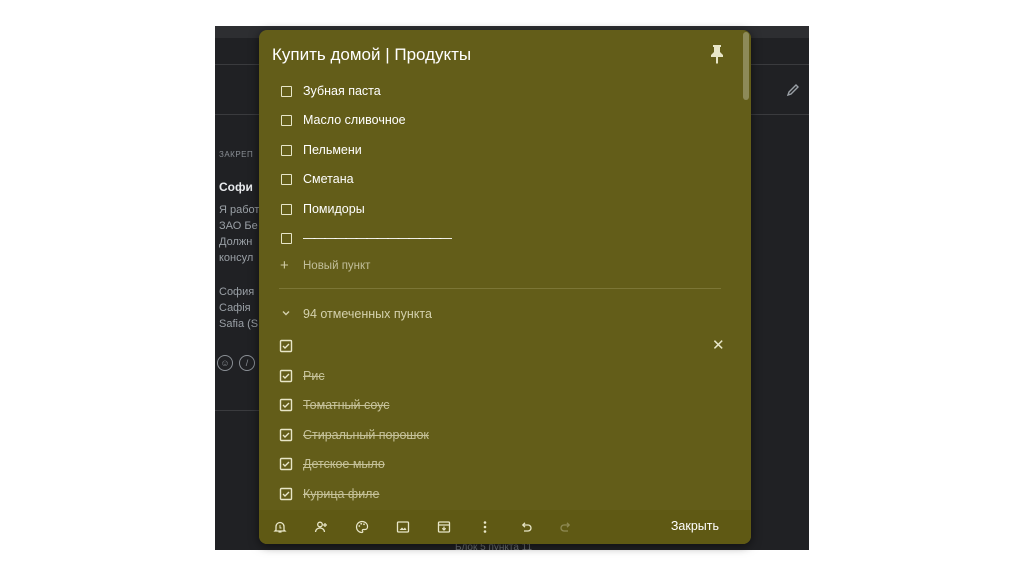  Describe the element at coordinates (505, 495) in the screenshot. I see `checked-list-item: Курица филе` at that location.